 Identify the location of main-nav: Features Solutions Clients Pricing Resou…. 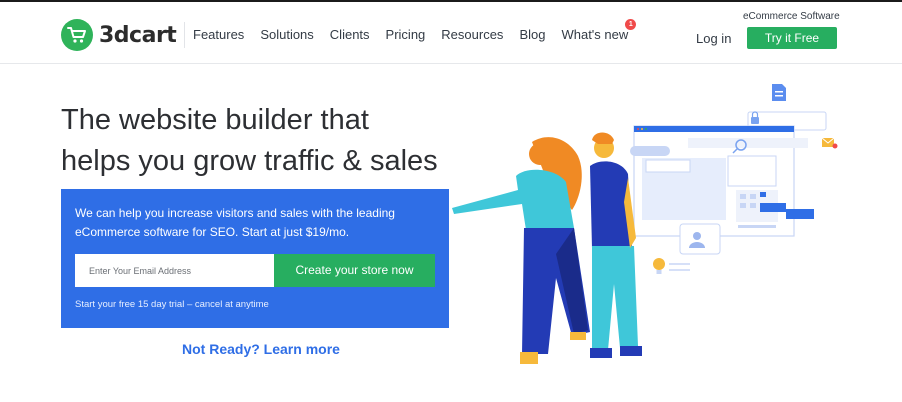
(418, 30).